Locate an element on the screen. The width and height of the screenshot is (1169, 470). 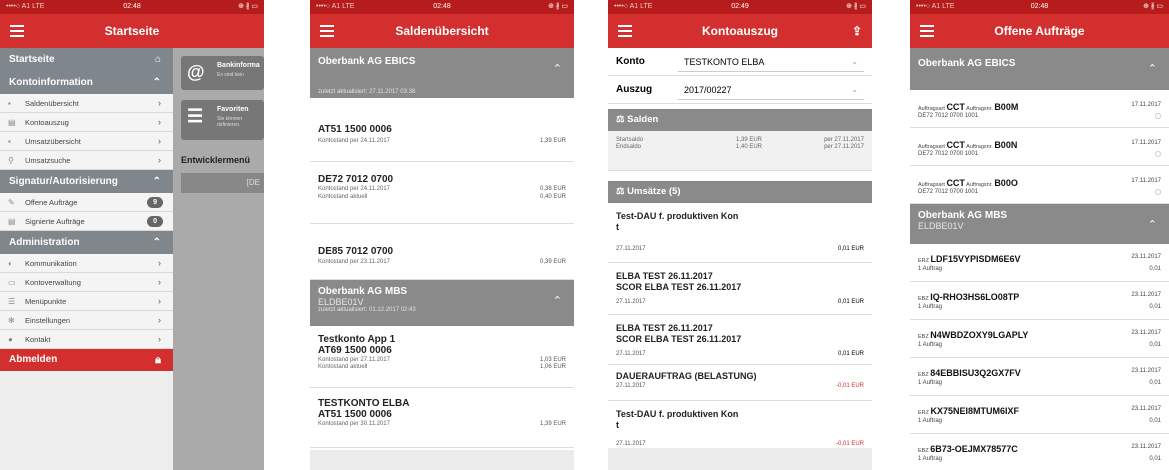
menu-section-signatur: Signatur/Autorisierung ⌃ is located at coordinates (86, 181).